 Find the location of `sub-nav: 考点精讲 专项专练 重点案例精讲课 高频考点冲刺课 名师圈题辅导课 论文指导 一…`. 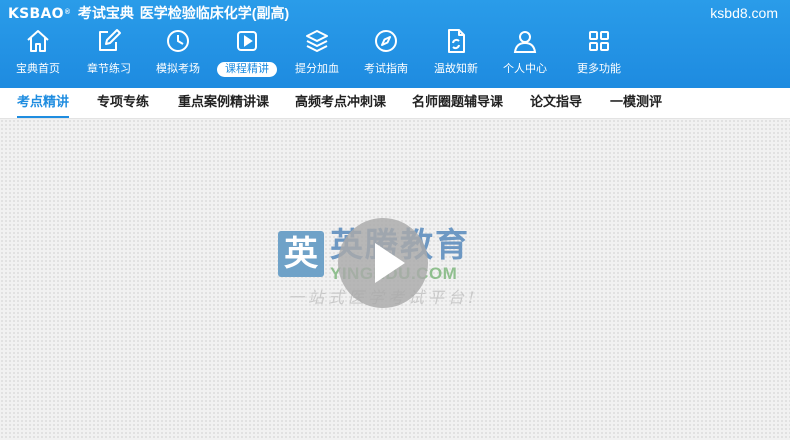

sub-nav: 考点精讲 专项专练 重点案例精讲课 高频考点冲刺课 名师圈题辅导课 论文指导 一… is located at coordinates (395, 103).